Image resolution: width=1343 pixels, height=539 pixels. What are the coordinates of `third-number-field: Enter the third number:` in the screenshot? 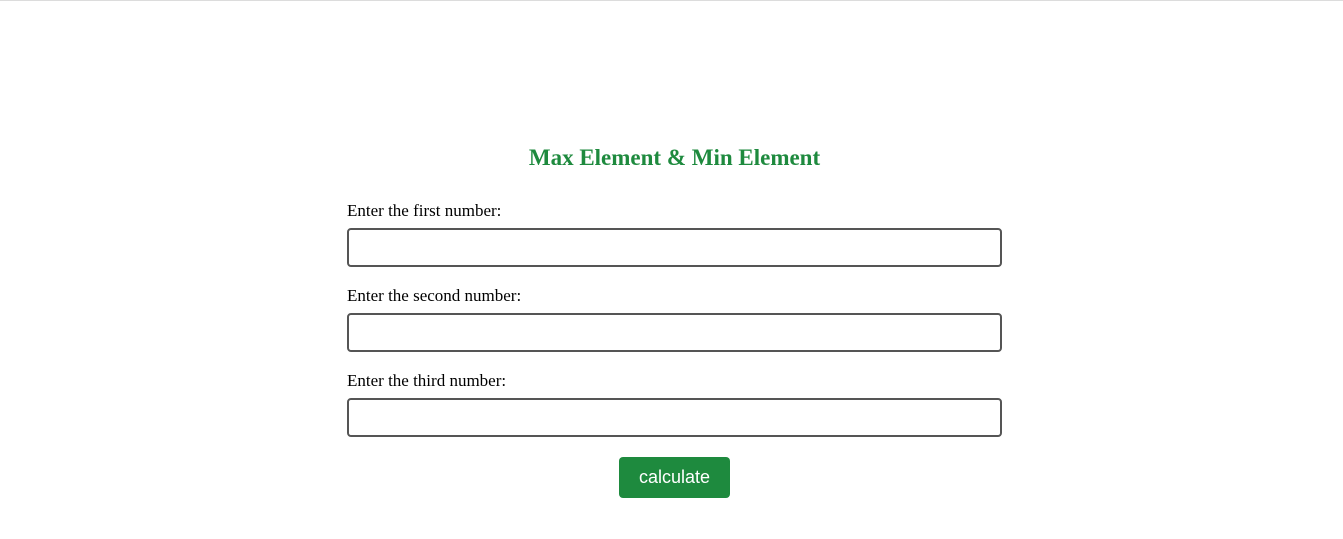 It's located at (674, 411).